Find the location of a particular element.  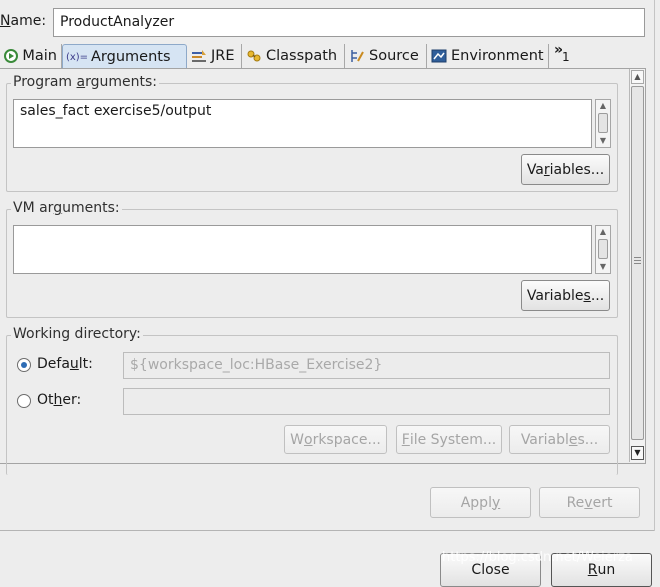

tab-environment: Environment is located at coordinates (488, 56).